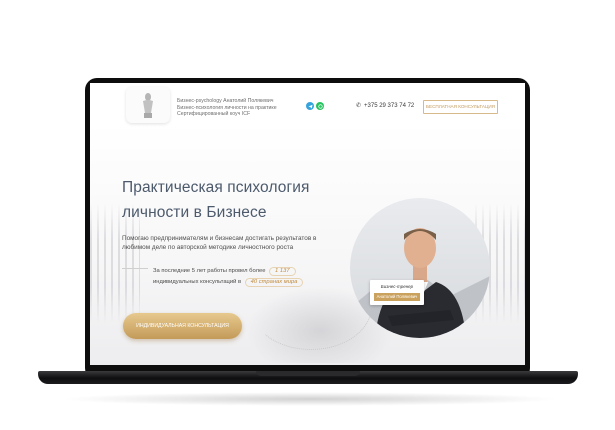 Image resolution: width=615 pixels, height=430 pixels. I want to click on headline-line: Практическая психология, so click(216, 187).